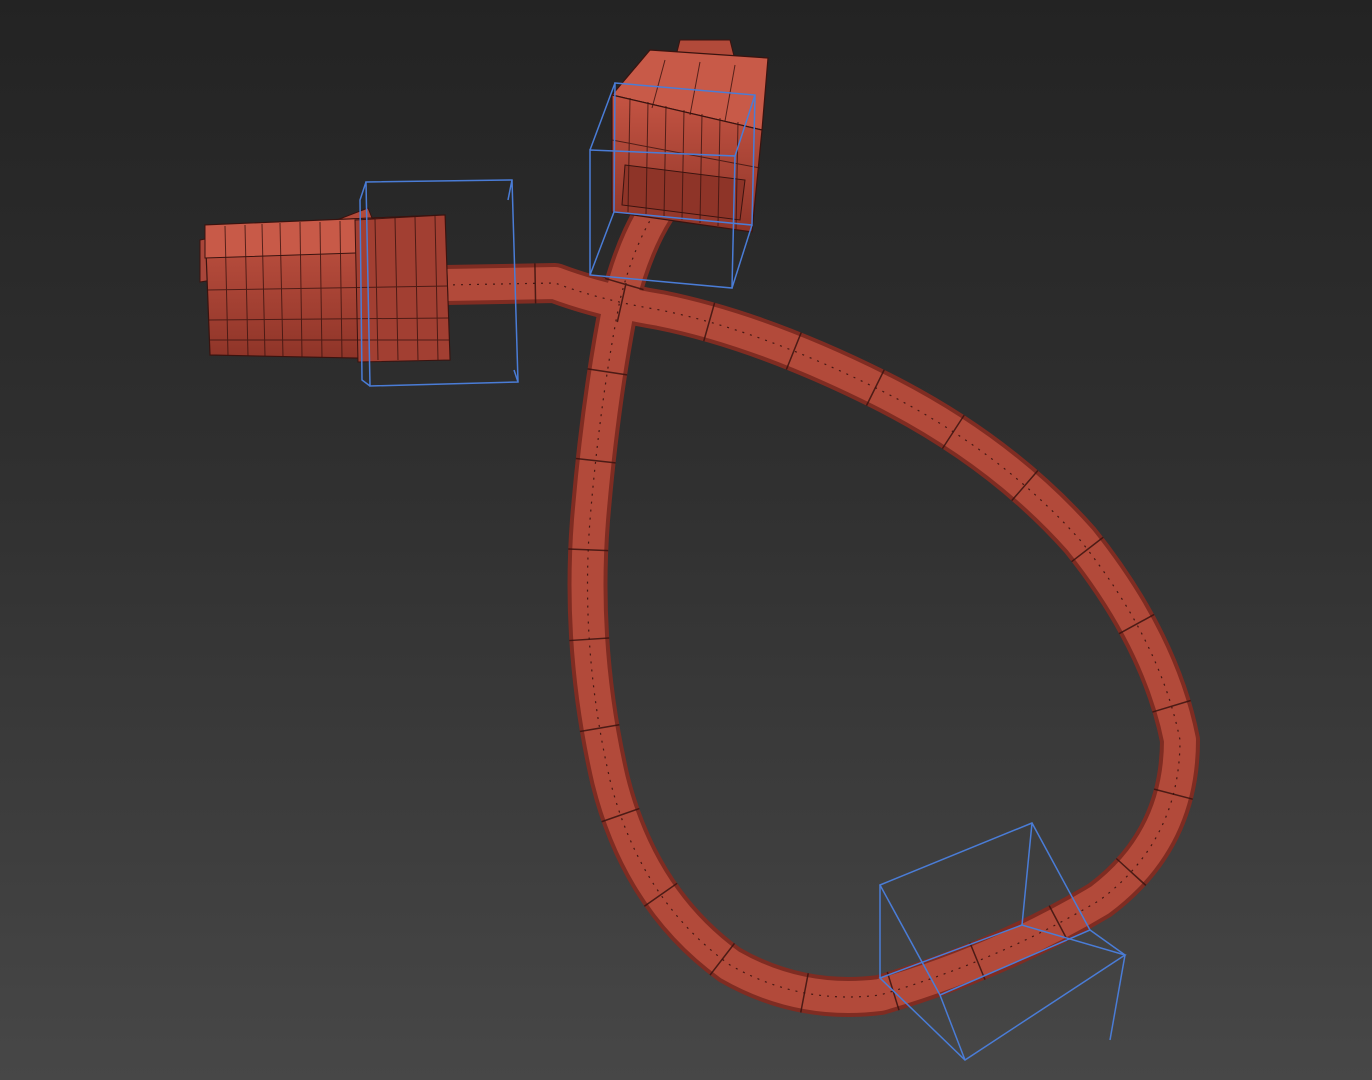 The height and width of the screenshot is (1080, 1372). What do you see at coordinates (325, 285) in the screenshot?
I see `rj45-plug-left` at bounding box center [325, 285].